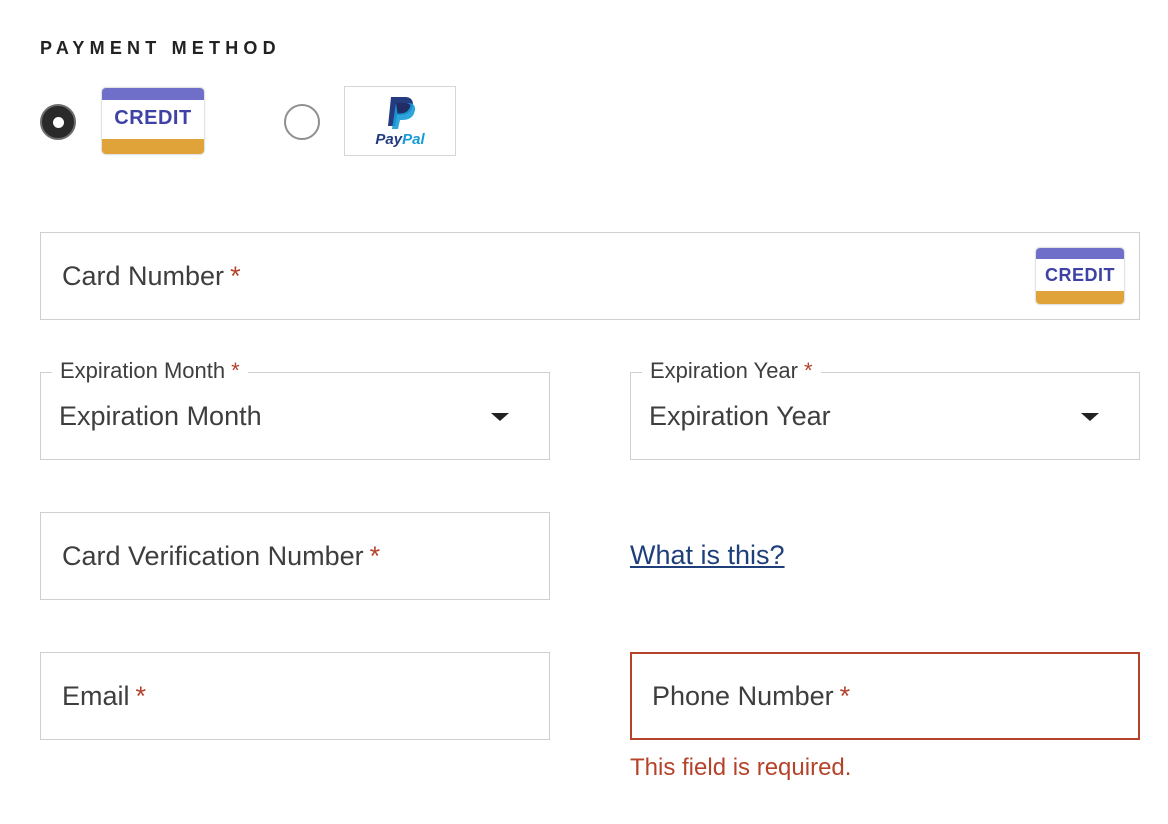 This screenshot has width=1168, height=824. I want to click on expiration-year-value: Expiration Year, so click(740, 416).